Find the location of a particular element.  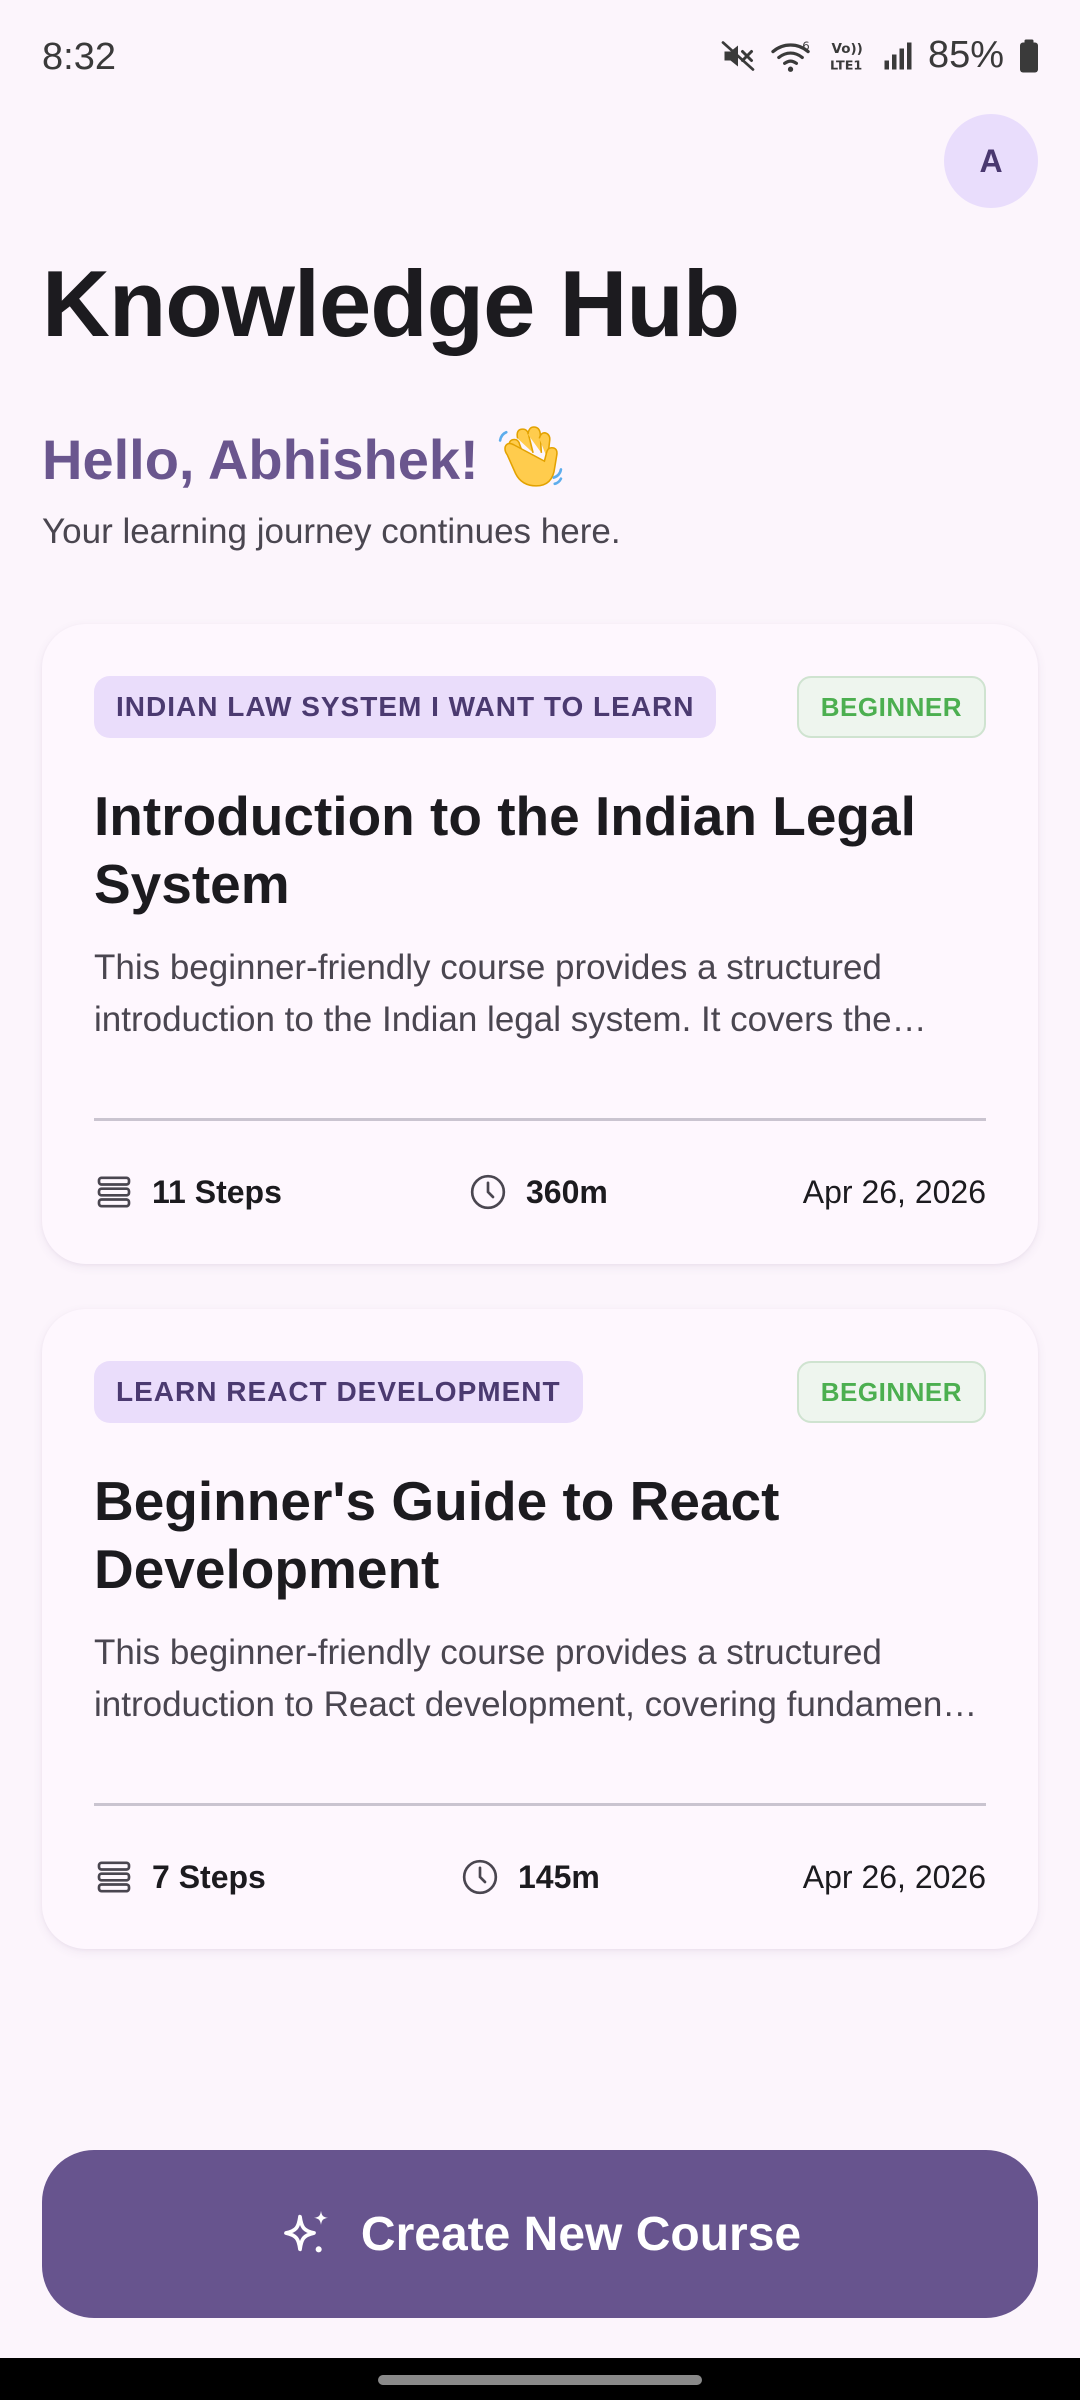

status-time: 8:32 is located at coordinates (79, 57).